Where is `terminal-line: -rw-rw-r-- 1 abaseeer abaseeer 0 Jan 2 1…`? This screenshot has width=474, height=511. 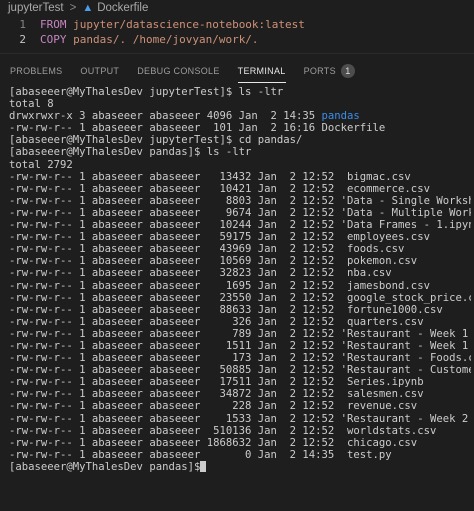 terminal-line: -rw-rw-r-- 1 abaseeer abaseeer 0 Jan 2 1… is located at coordinates (240, 455).